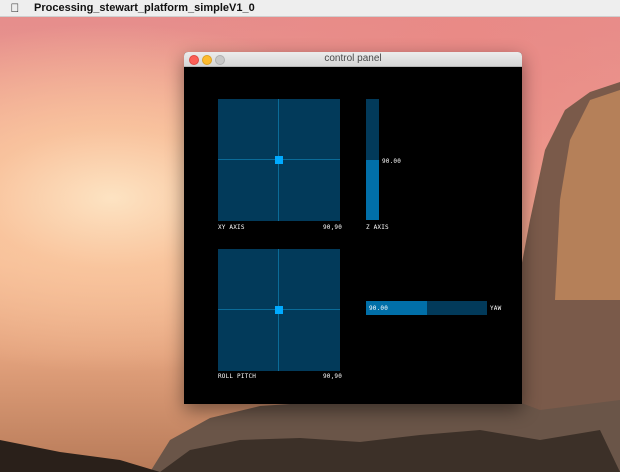  I want to click on yaw-value: 90.00, so click(379, 308).